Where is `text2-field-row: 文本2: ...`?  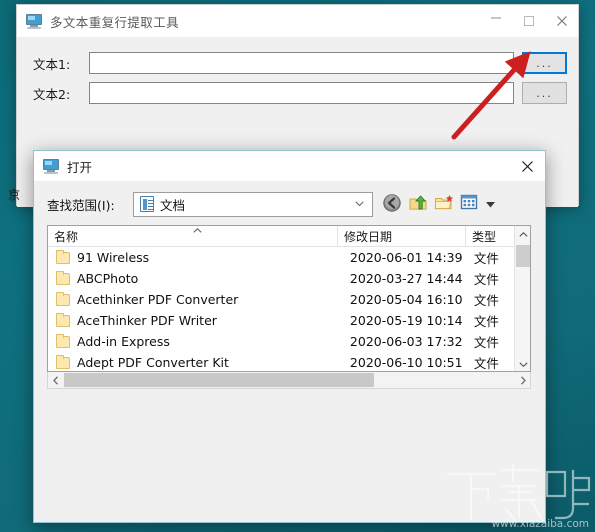 text2-field-row: 文本2: ... is located at coordinates (300, 93).